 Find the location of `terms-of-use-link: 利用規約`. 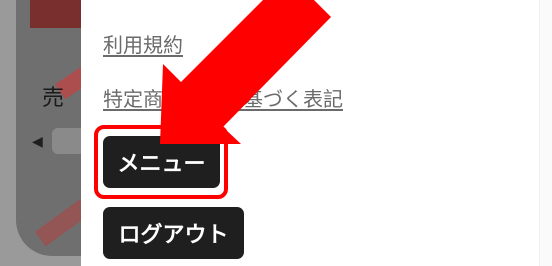

terms-of-use-link: 利用規約 is located at coordinates (143, 43).